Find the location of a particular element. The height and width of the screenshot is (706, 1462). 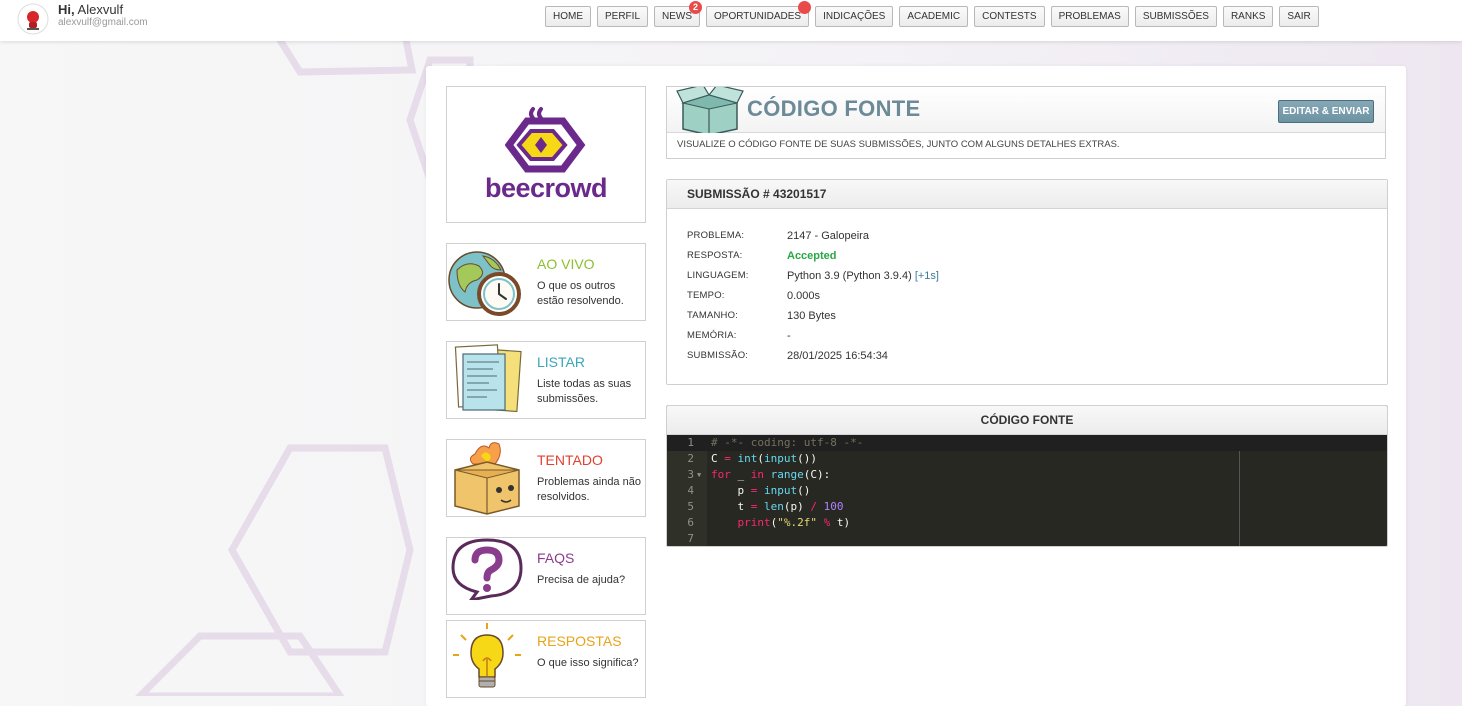

question-bubble-icon is located at coordinates (487, 569).